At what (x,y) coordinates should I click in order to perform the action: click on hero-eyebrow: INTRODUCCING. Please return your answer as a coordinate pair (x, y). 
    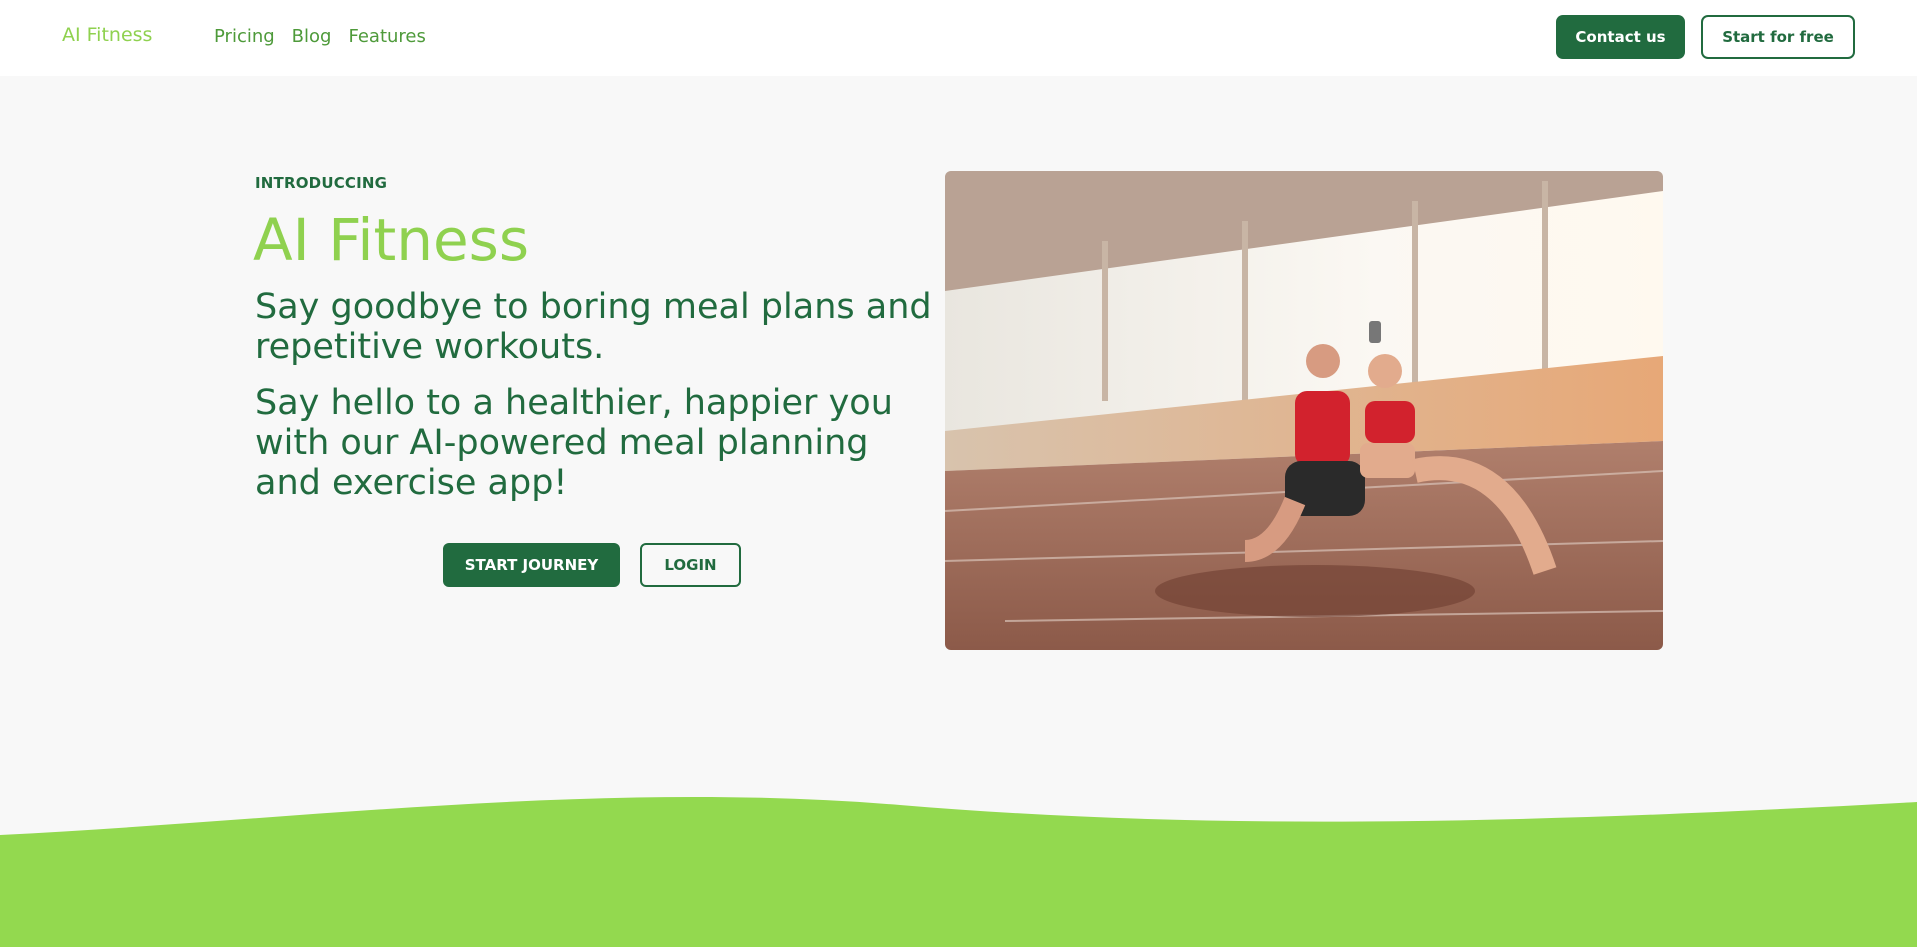
    Looking at the image, I should click on (321, 183).